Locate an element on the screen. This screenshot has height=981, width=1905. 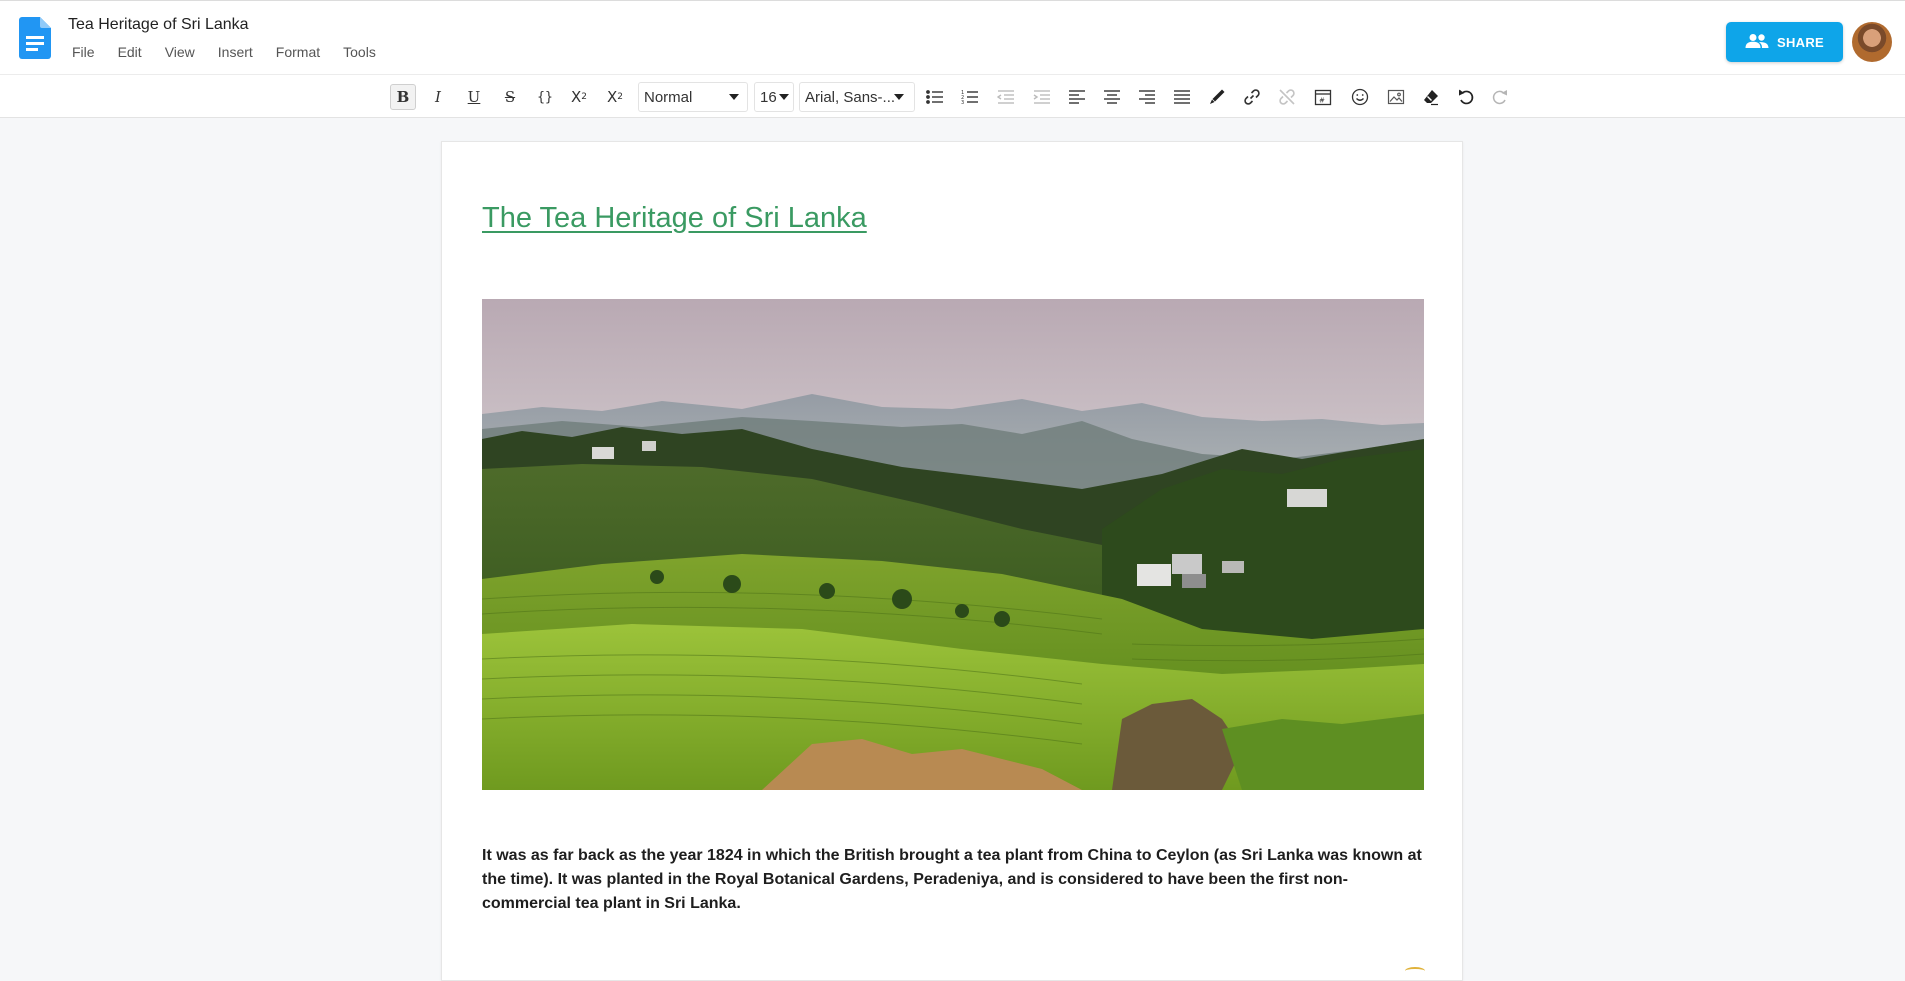
font-size-select: 16 is located at coordinates (774, 97).